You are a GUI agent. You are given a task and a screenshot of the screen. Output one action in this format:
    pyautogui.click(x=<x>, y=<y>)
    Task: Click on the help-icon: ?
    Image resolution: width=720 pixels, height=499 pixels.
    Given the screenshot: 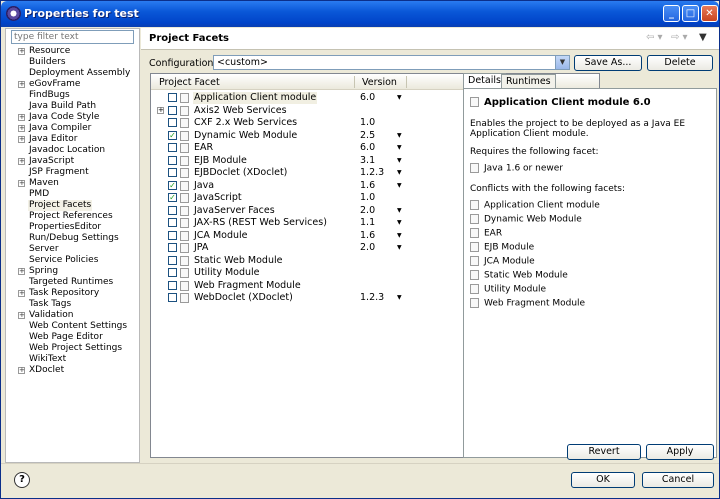 What is the action you would take?
    pyautogui.click(x=22, y=480)
    